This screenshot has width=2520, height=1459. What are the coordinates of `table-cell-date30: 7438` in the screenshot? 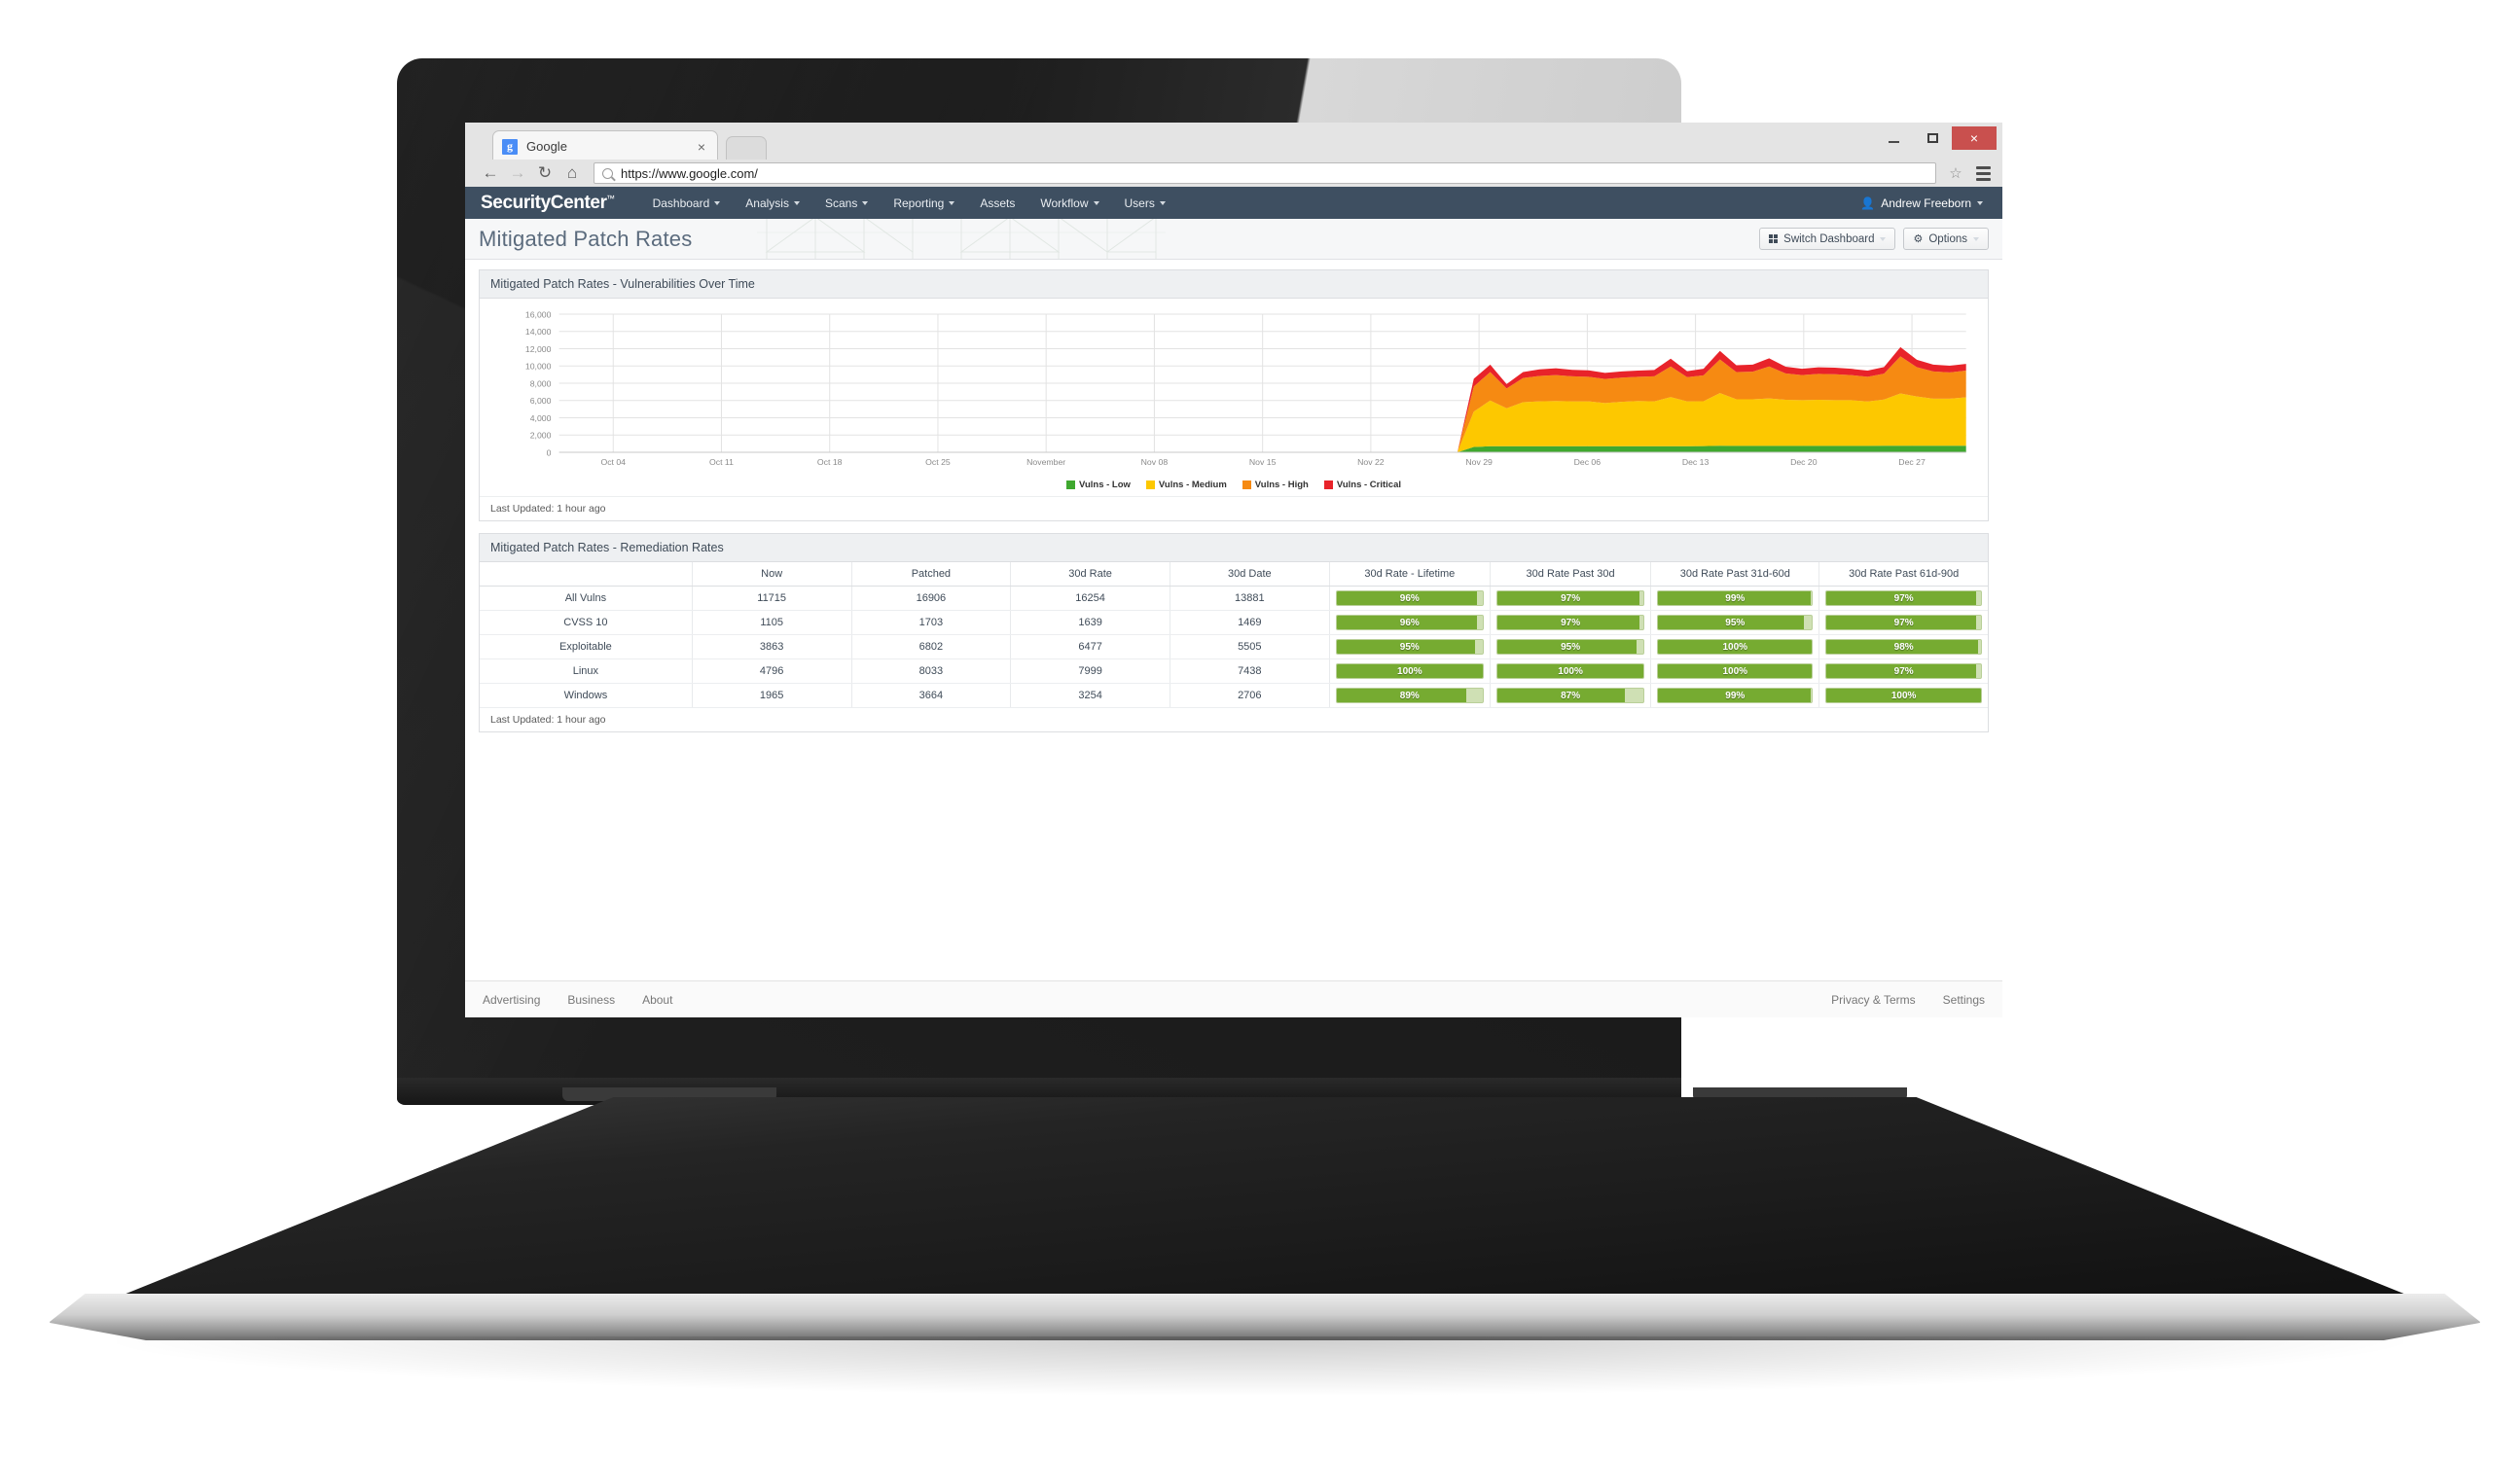 It's located at (1250, 671).